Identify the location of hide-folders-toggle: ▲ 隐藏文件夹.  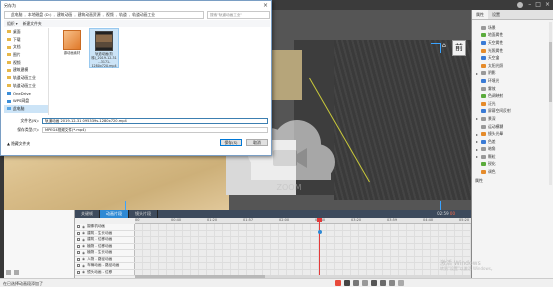
(18, 144).